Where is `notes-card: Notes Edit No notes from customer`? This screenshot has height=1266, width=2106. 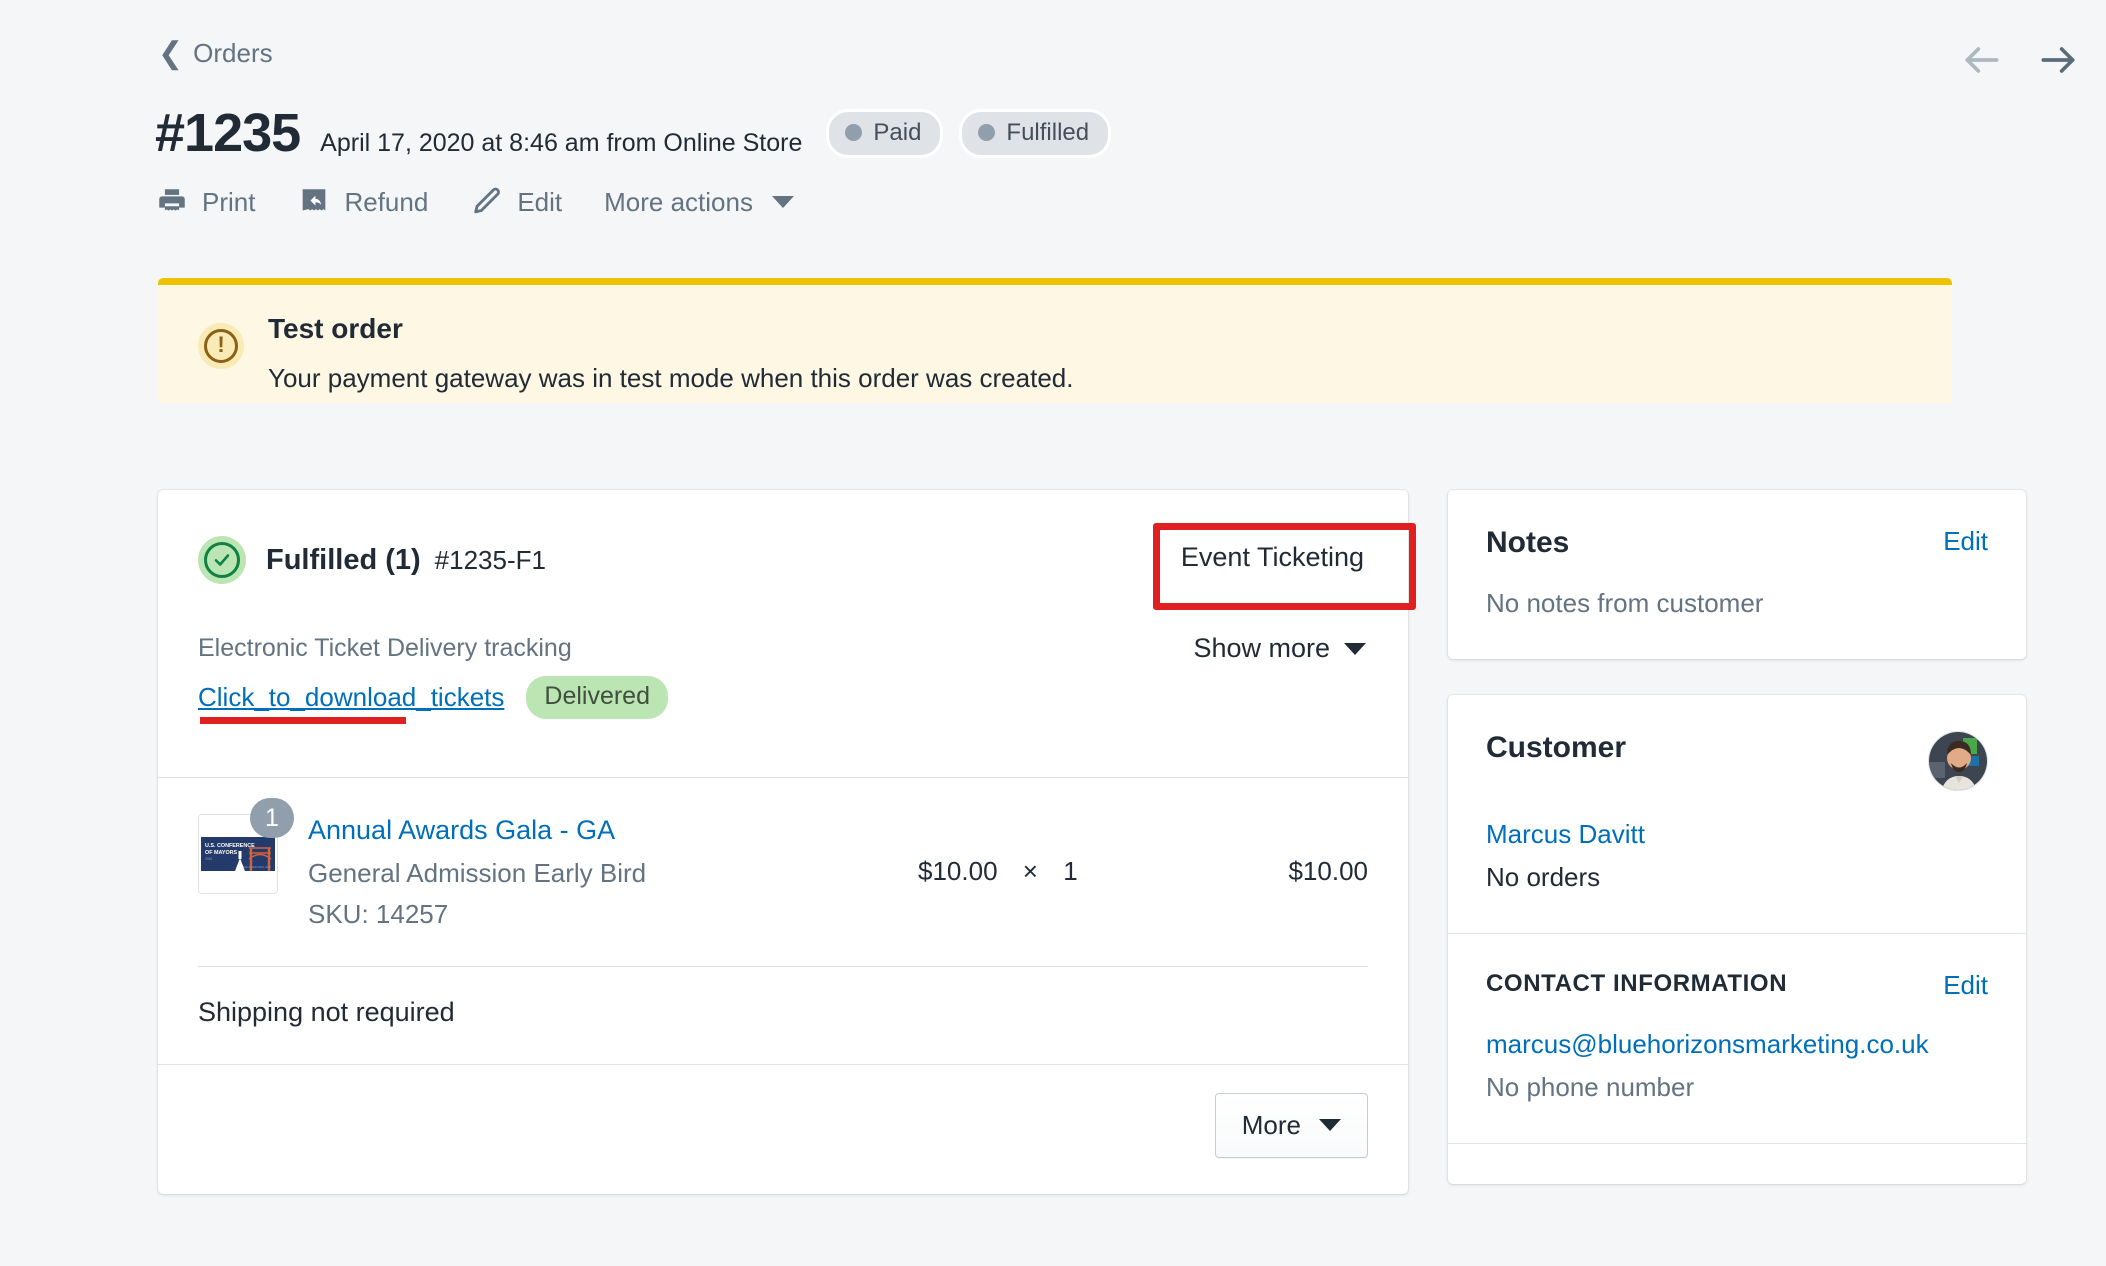
notes-card: Notes Edit No notes from customer is located at coordinates (1737, 574).